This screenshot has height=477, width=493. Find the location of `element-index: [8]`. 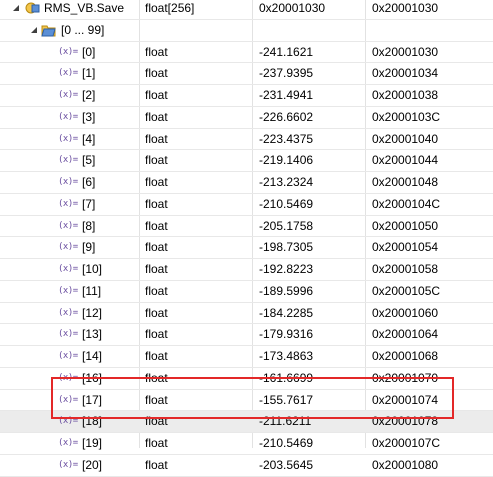

element-index: [8] is located at coordinates (89, 225).